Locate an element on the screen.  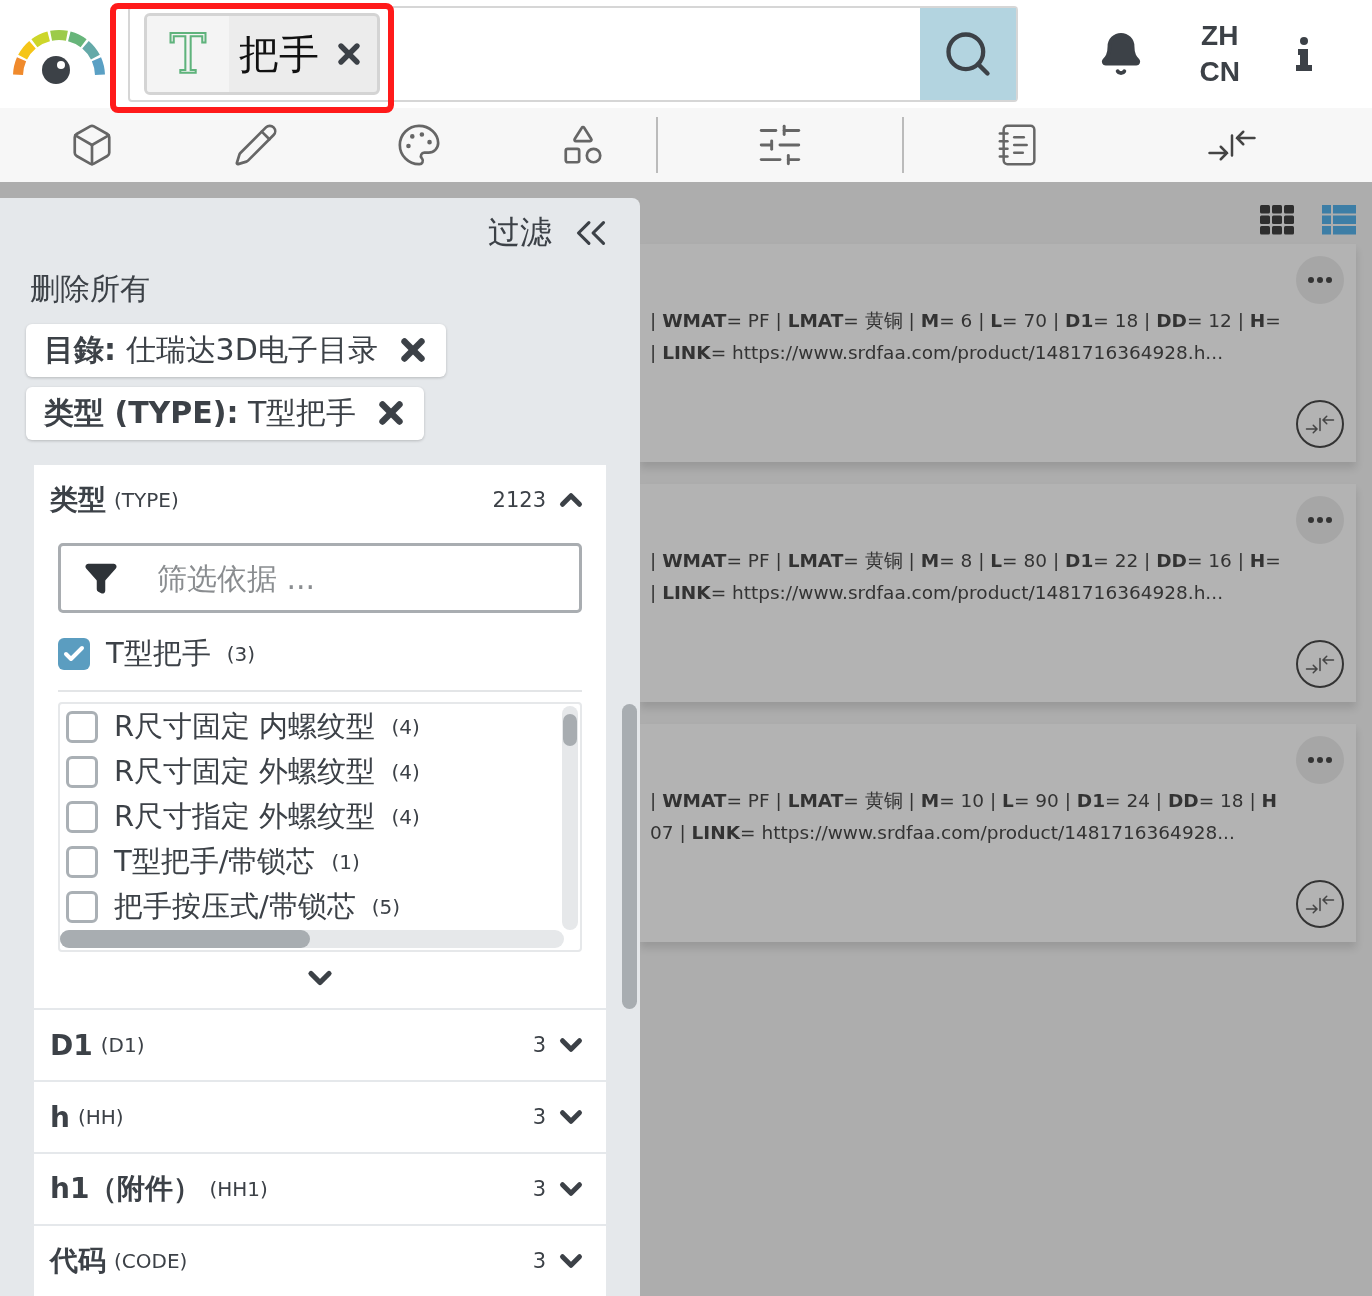
facet-name: h1（附件） is located at coordinates (126, 1189).